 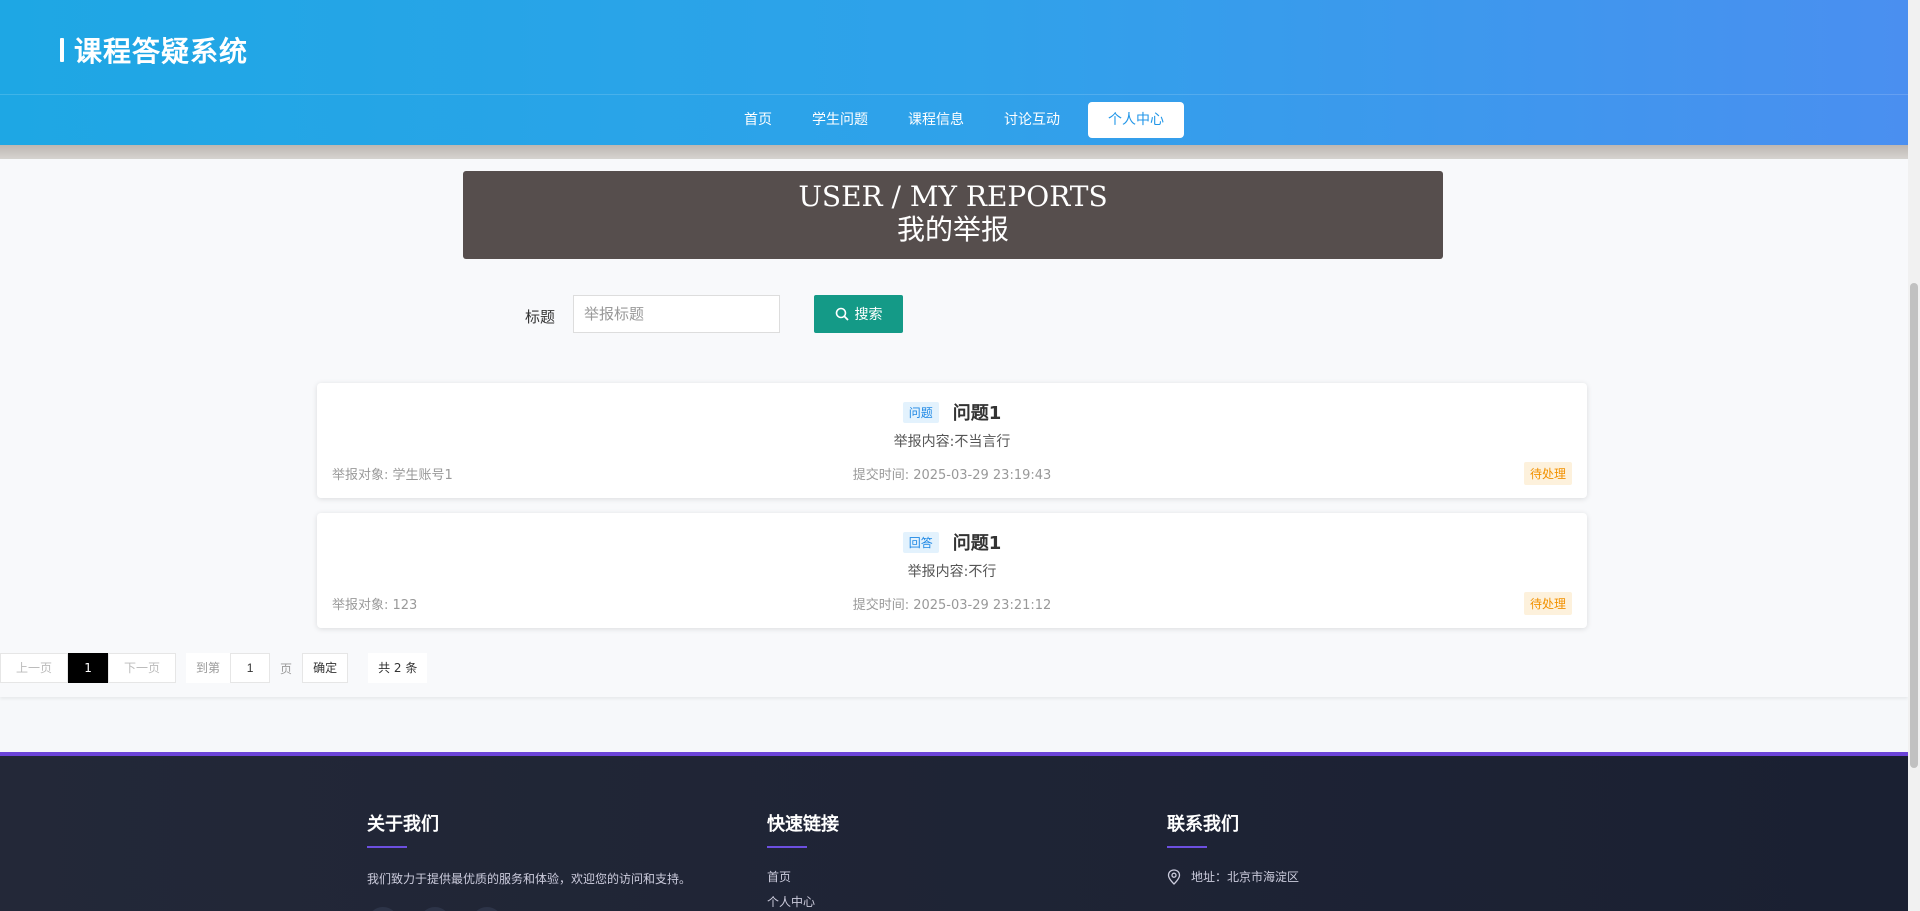 I want to click on search-button: 搜索, so click(x=858, y=314).